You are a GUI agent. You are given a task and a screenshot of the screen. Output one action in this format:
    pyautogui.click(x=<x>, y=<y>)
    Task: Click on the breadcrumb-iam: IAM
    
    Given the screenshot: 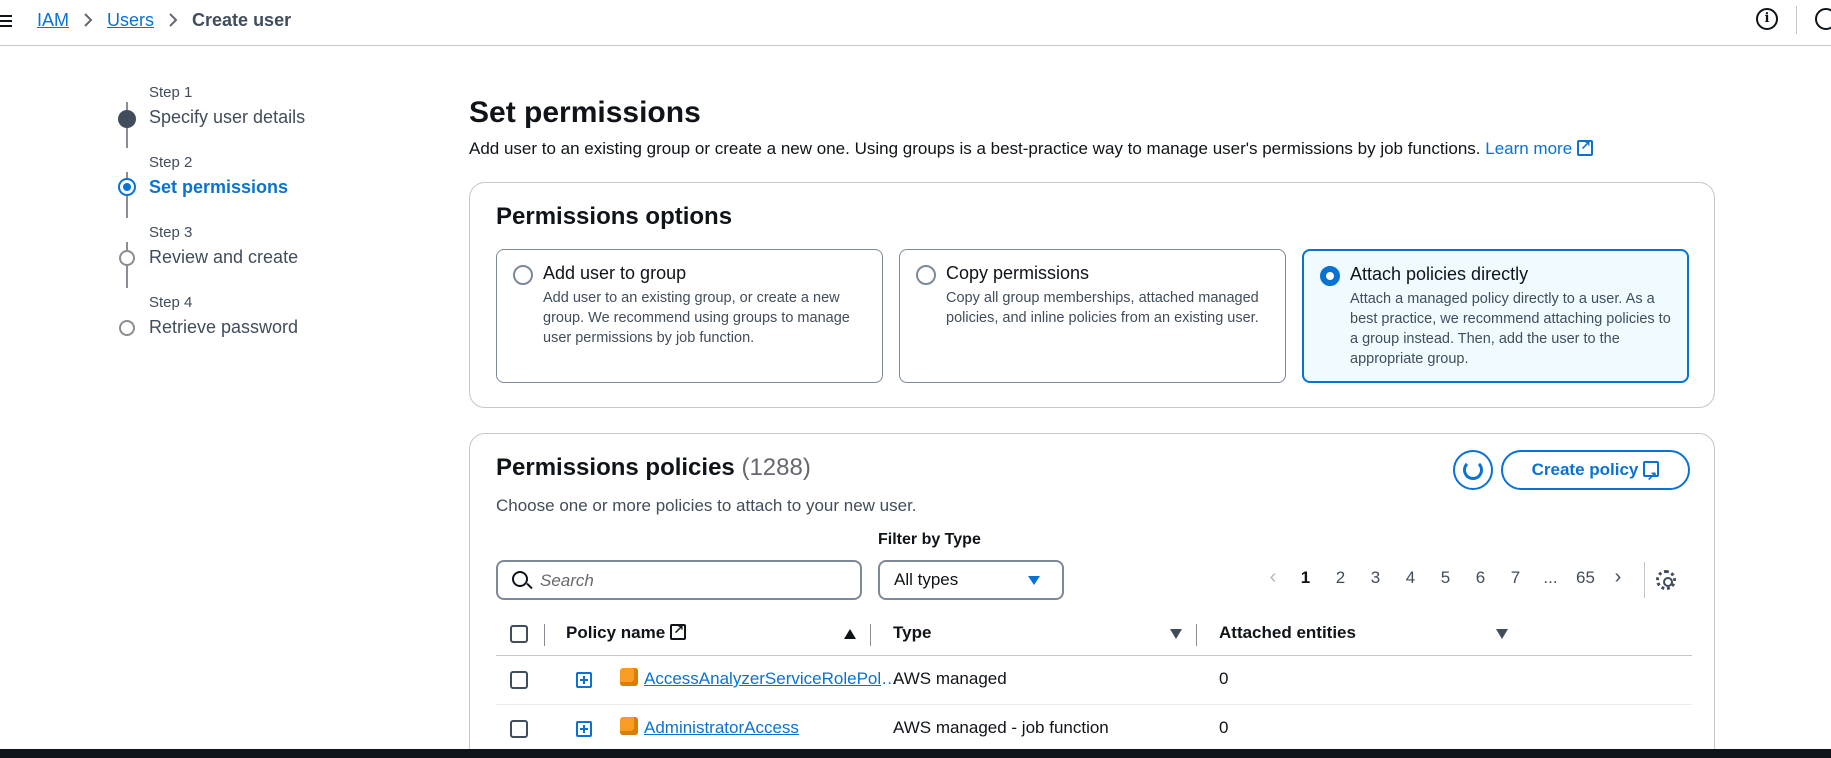 What is the action you would take?
    pyautogui.click(x=53, y=20)
    